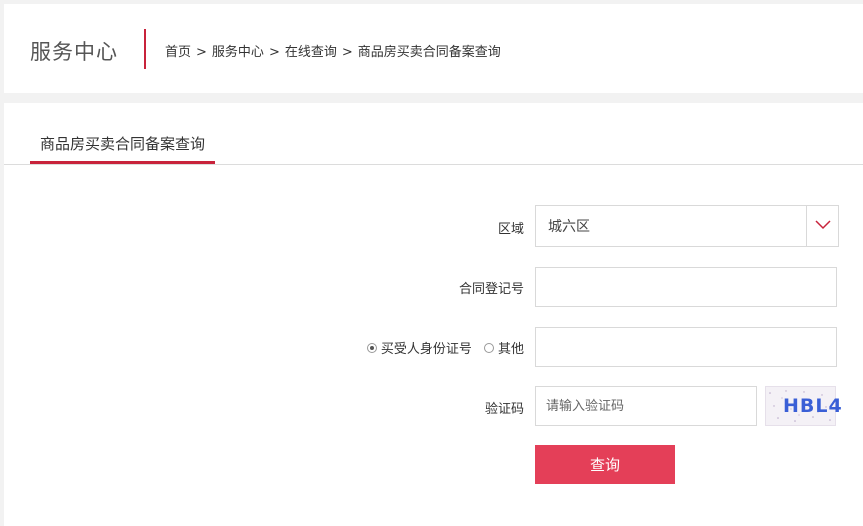 Image resolution: width=863 pixels, height=526 pixels. What do you see at coordinates (510, 349) in the screenshot?
I see `radio-other-label: 其他` at bounding box center [510, 349].